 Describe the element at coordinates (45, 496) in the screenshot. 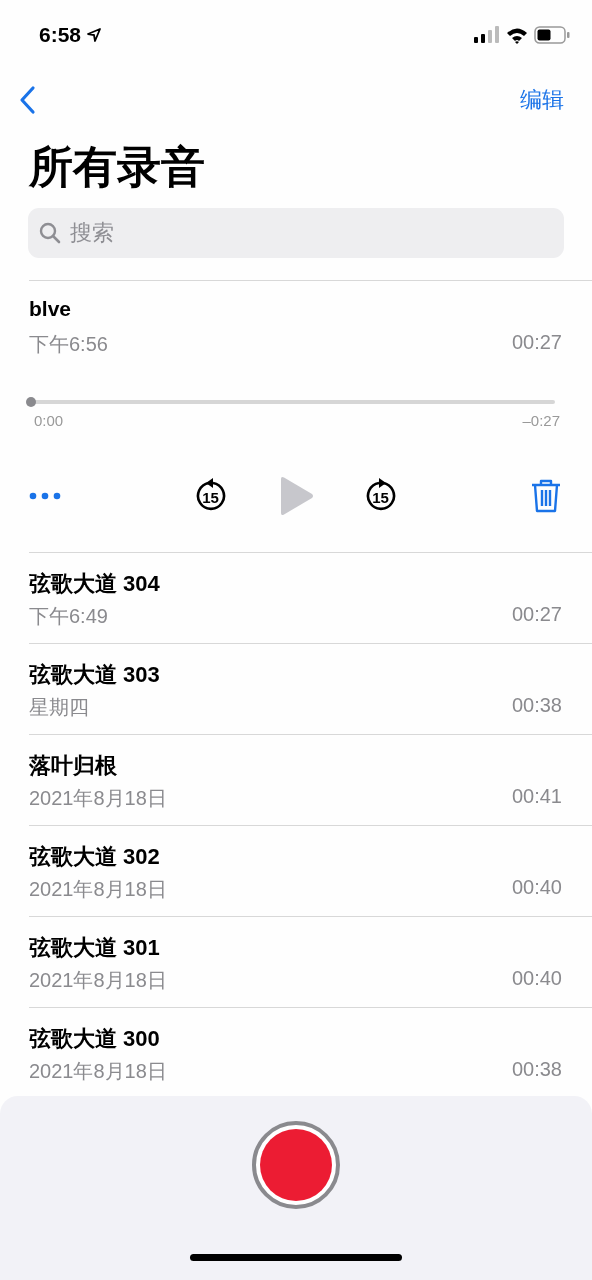

I see `more-icon` at that location.